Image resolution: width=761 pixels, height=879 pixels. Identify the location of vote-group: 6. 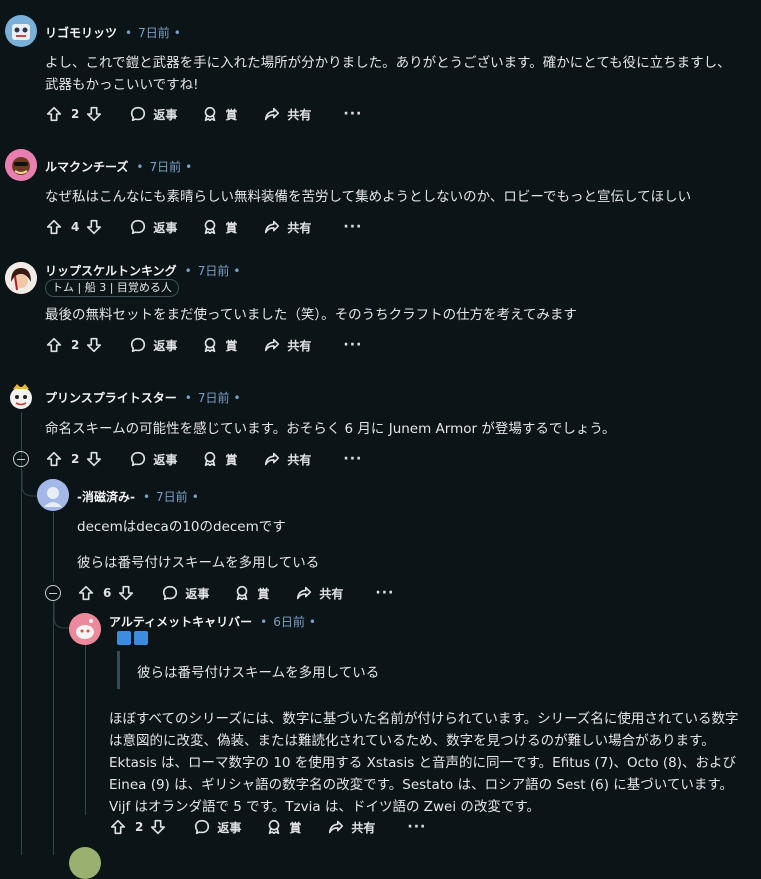
(106, 593).